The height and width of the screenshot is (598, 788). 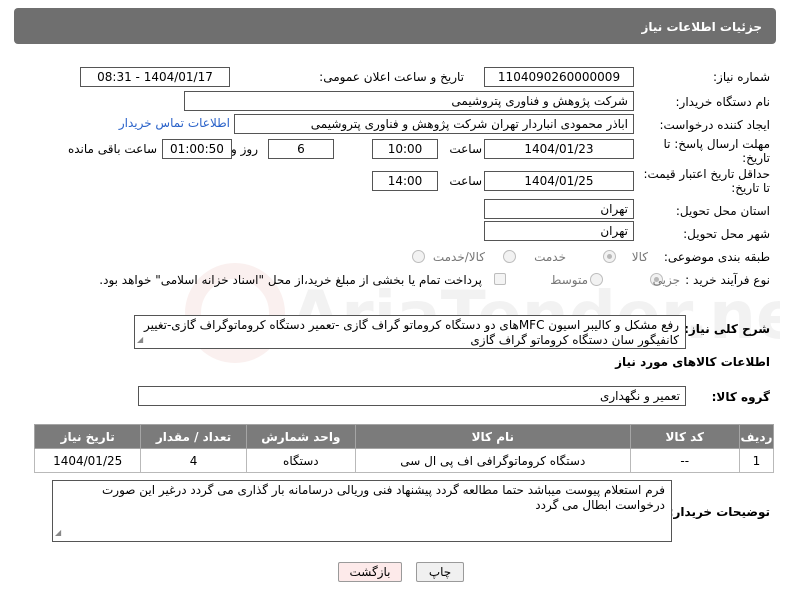 What do you see at coordinates (87, 460) in the screenshot?
I see `cell-need-date: 1404/01/25` at bounding box center [87, 460].